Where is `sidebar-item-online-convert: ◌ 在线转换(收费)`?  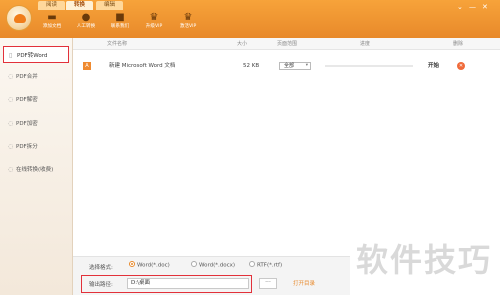 sidebar-item-online-convert: ◌ 在线转换(收费) is located at coordinates (36, 169).